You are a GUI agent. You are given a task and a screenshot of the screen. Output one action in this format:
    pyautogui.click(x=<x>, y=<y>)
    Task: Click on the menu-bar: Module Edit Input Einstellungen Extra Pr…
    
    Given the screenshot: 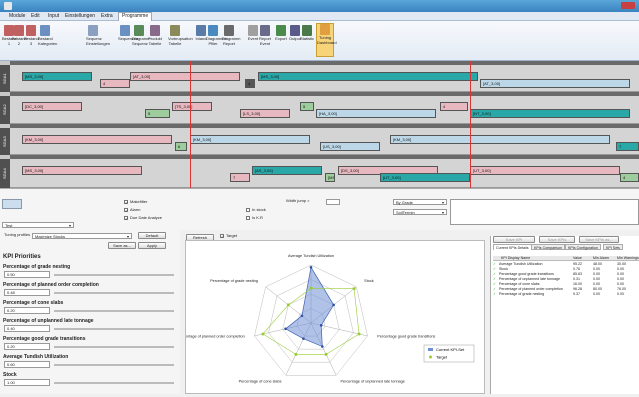 What is the action you would take?
    pyautogui.click(x=319, y=16)
    